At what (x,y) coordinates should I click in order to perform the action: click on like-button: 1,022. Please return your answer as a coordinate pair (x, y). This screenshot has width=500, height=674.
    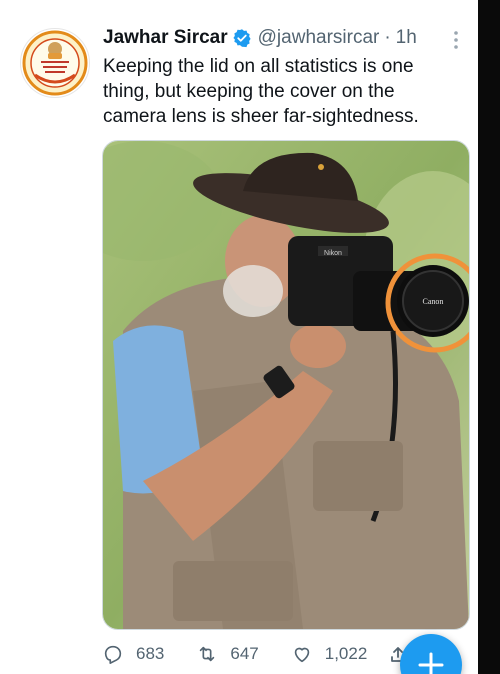
    Looking at the image, I should click on (329, 654).